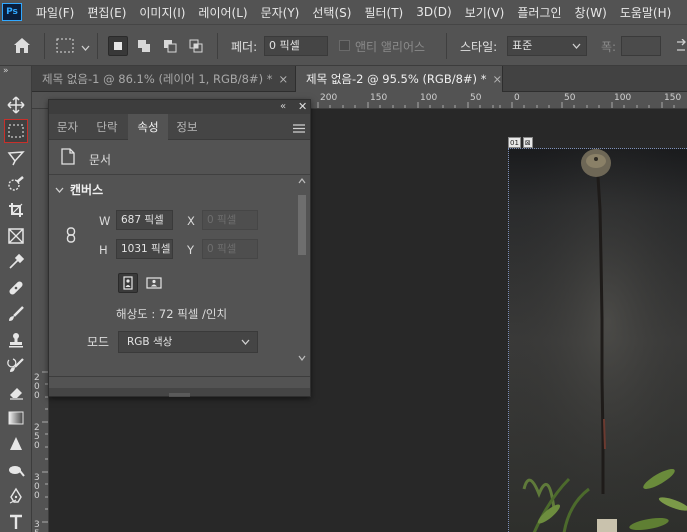 The image size is (687, 532). I want to click on menu-select: 선택(S), so click(332, 12).